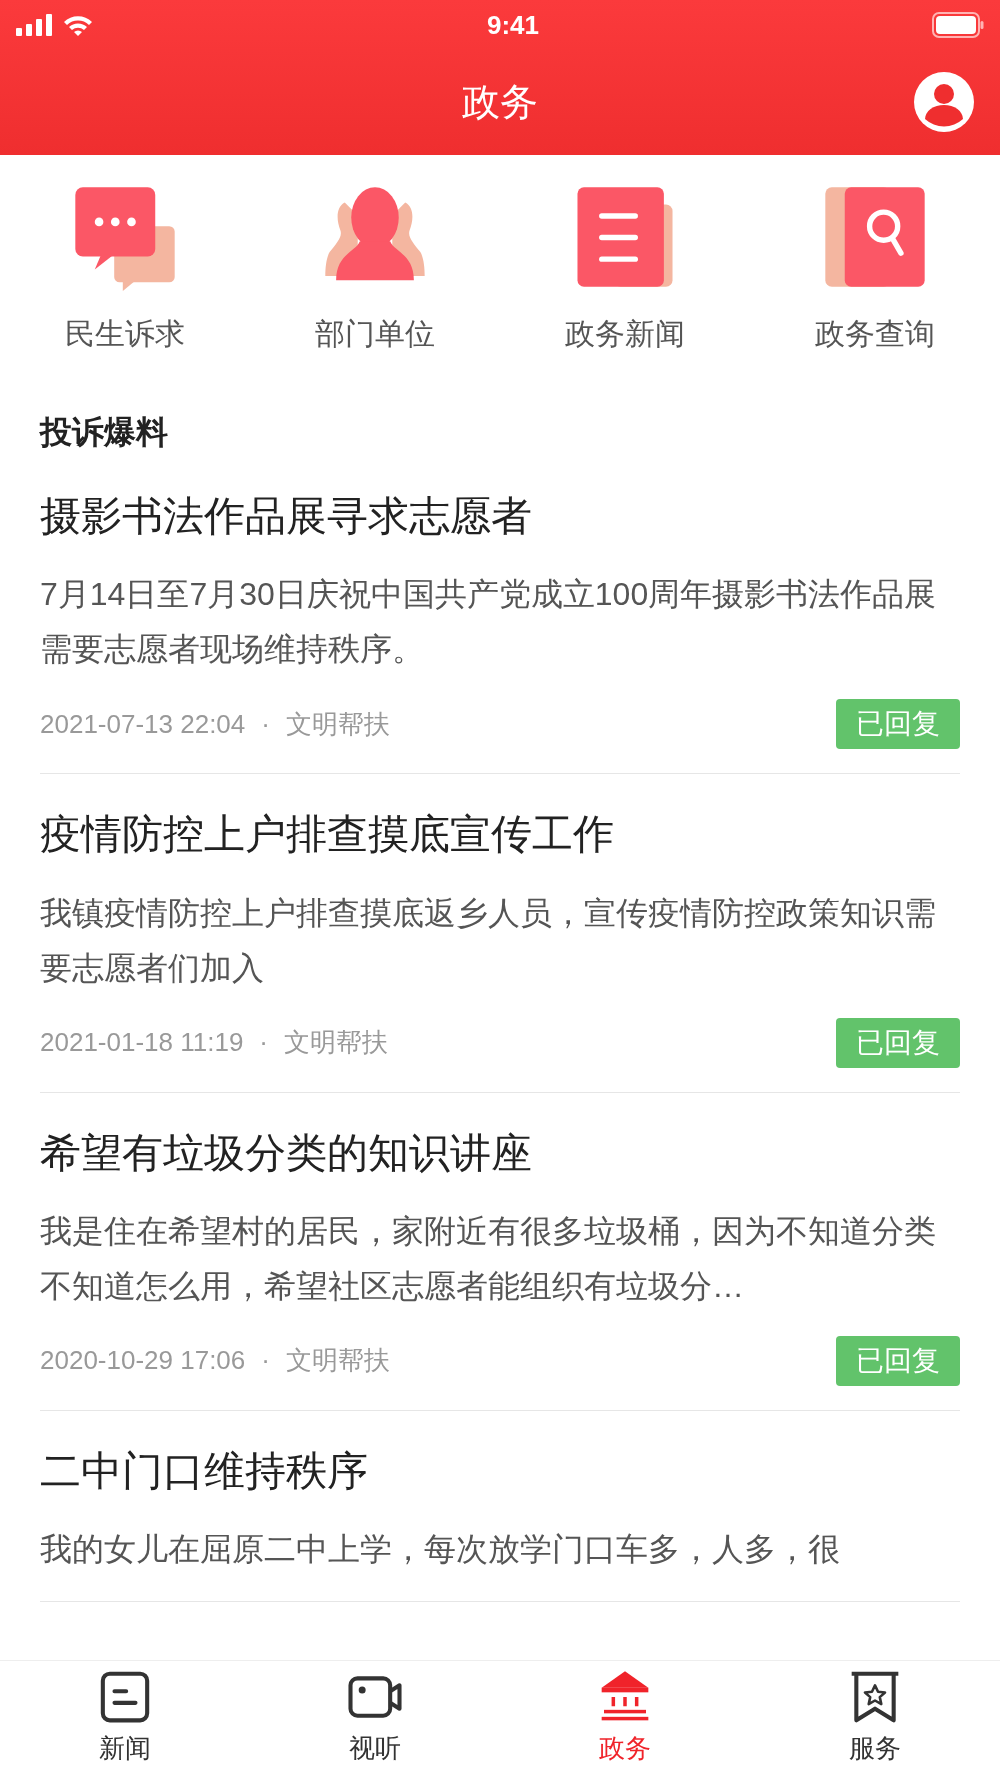 The width and height of the screenshot is (1000, 1778). I want to click on status-time: 9:41, so click(512, 25).